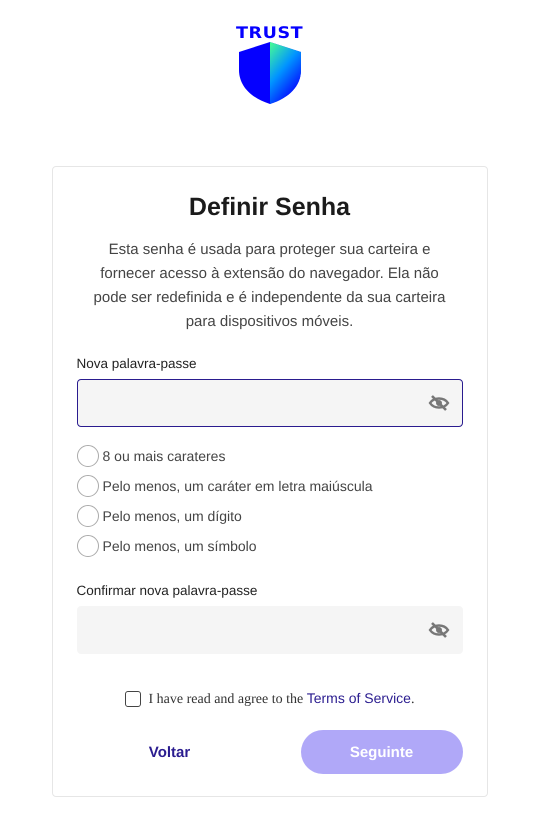 The width and height of the screenshot is (539, 824). What do you see at coordinates (169, 752) in the screenshot?
I see `back-button: Voltar` at bounding box center [169, 752].